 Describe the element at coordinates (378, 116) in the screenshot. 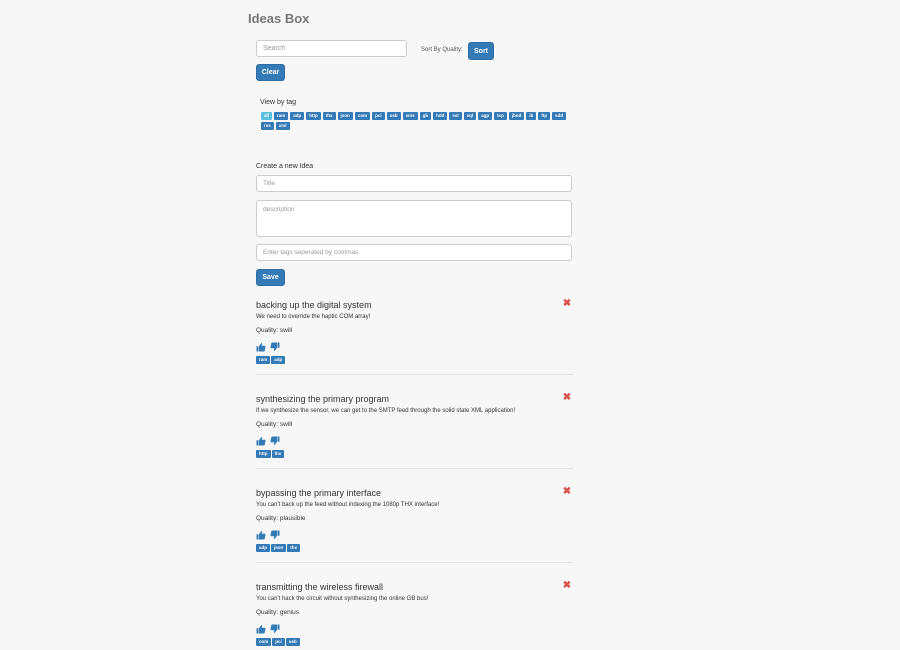

I see `tag-filter-pci: pci` at that location.